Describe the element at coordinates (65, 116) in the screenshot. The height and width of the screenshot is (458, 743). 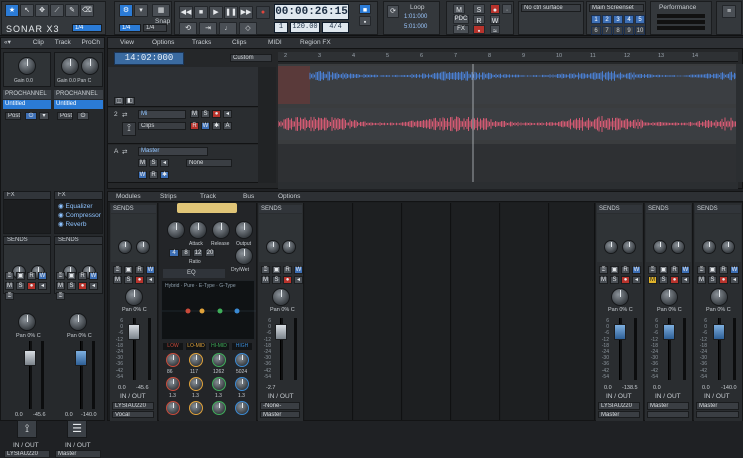
I see `post-toggle-right: Post` at that location.